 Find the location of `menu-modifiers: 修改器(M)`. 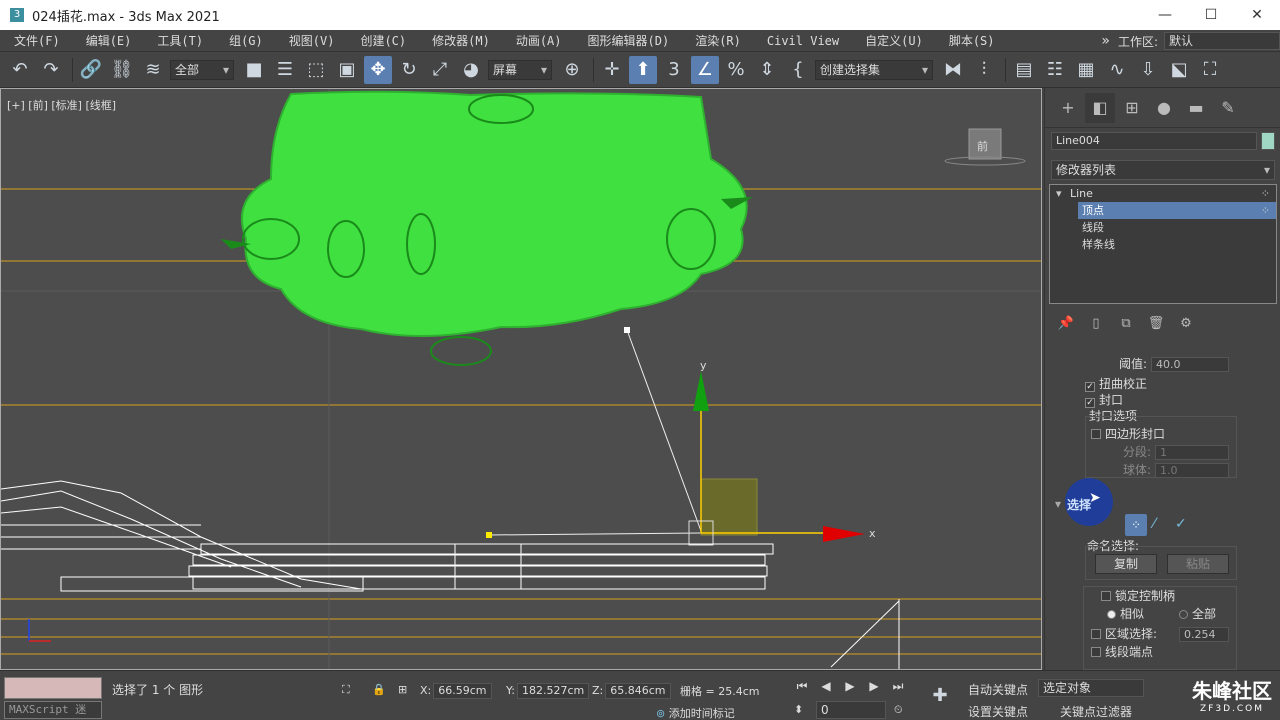

menu-modifiers: 修改器(M) is located at coordinates (460, 40).